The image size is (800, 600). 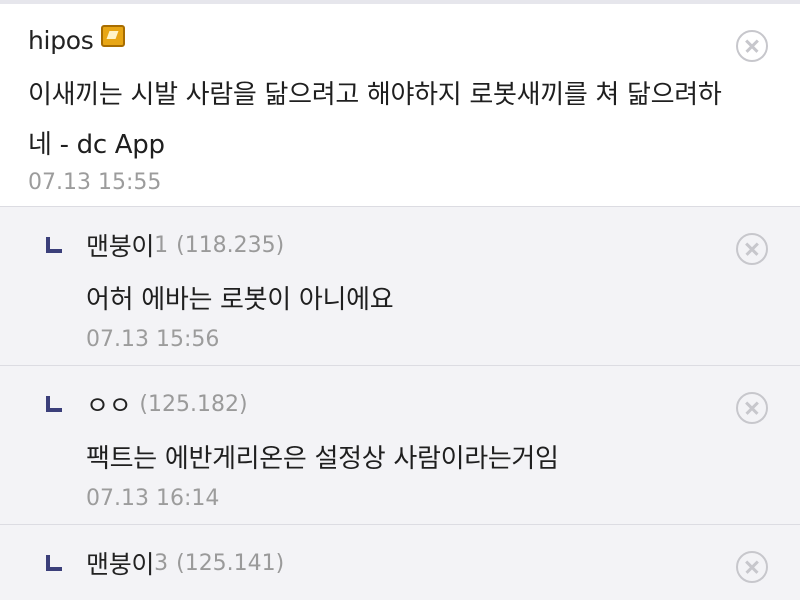 What do you see at coordinates (408, 404) in the screenshot?
I see `reply-header: ㅇㅇ (125.182)` at bounding box center [408, 404].